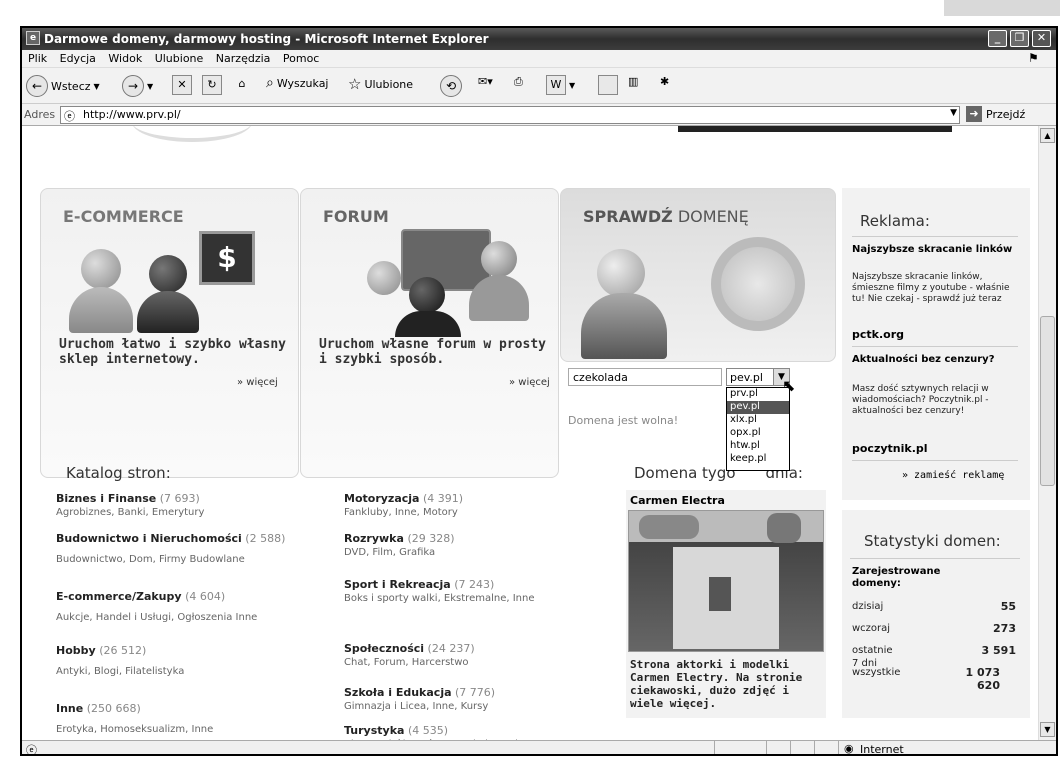 The image size is (1060, 758). I want to click on back-button: ← Wstecz ▼, so click(63, 86).